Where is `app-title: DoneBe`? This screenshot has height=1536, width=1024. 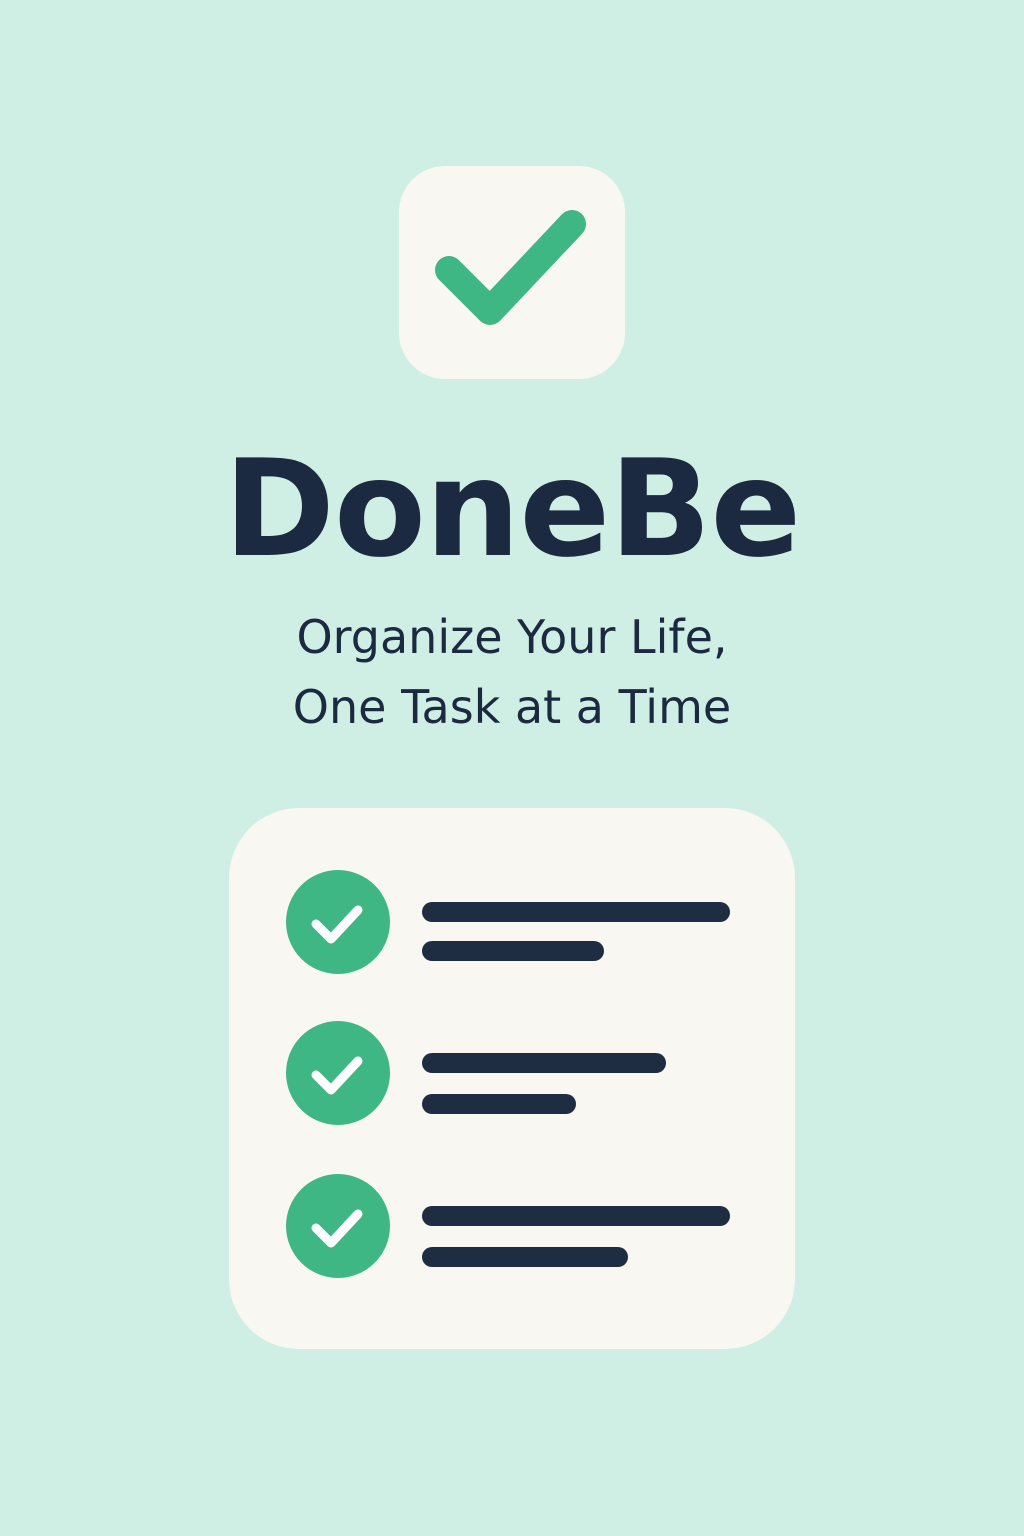
app-title: DoneBe is located at coordinates (512, 509).